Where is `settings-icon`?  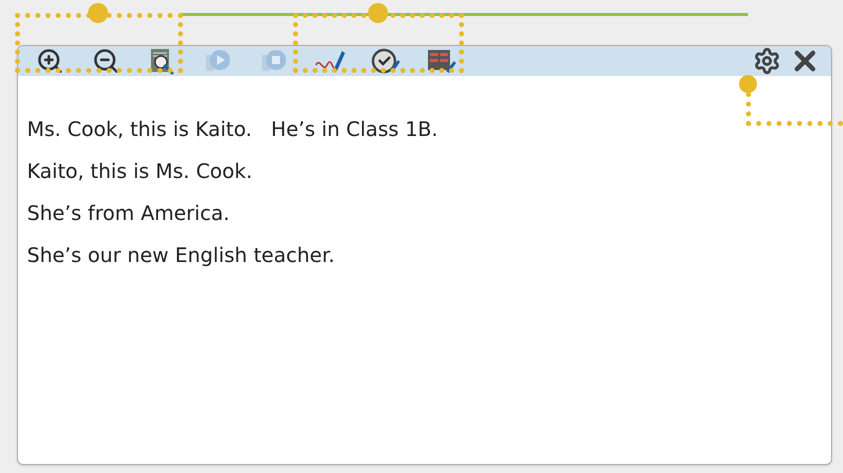
settings-icon is located at coordinates (767, 61).